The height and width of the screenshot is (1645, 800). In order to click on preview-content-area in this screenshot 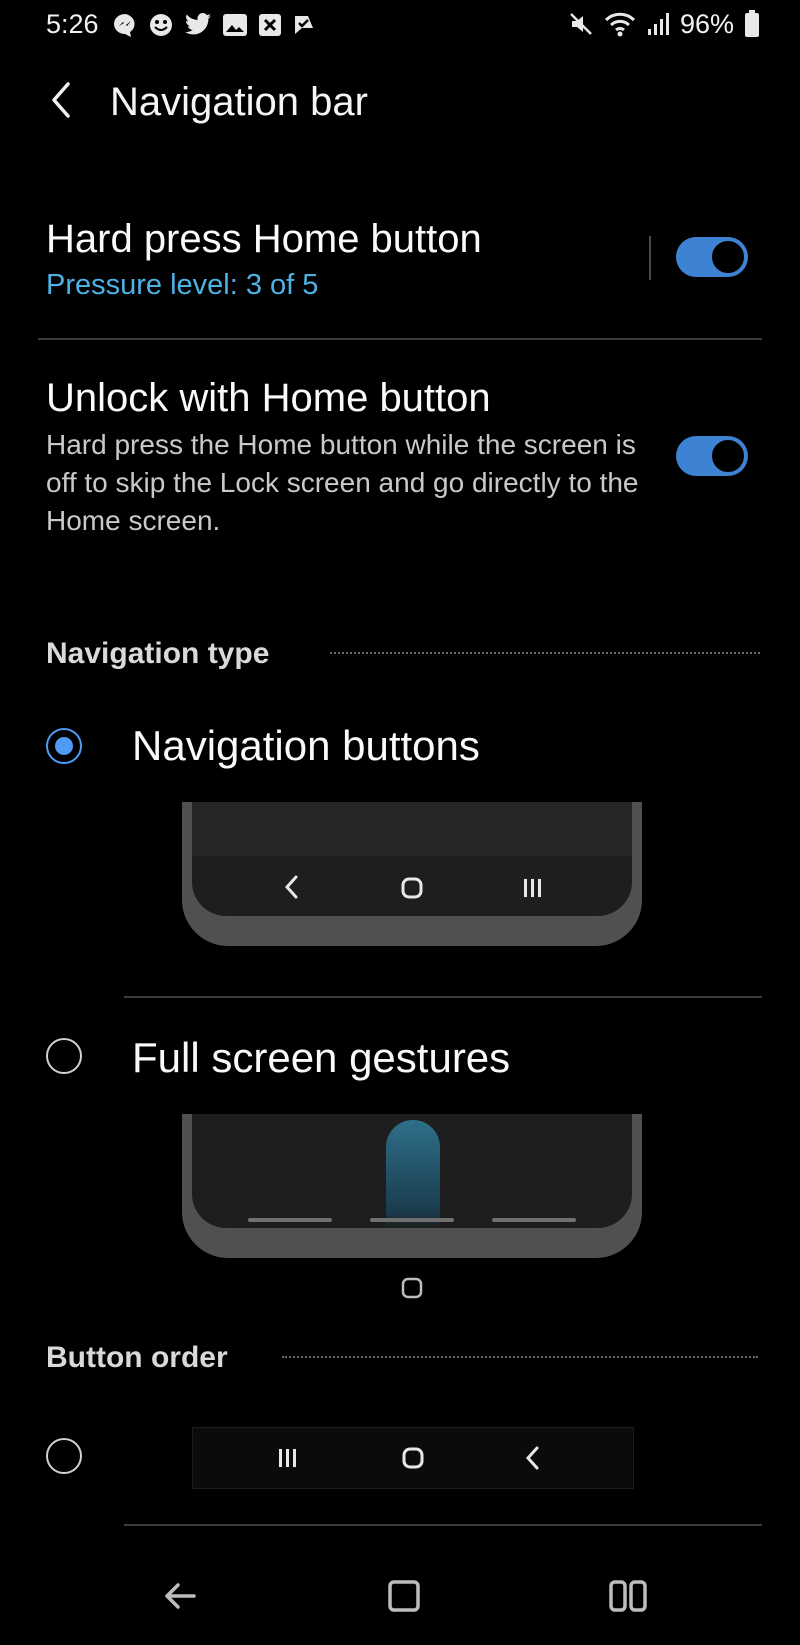, I will do `click(412, 829)`.